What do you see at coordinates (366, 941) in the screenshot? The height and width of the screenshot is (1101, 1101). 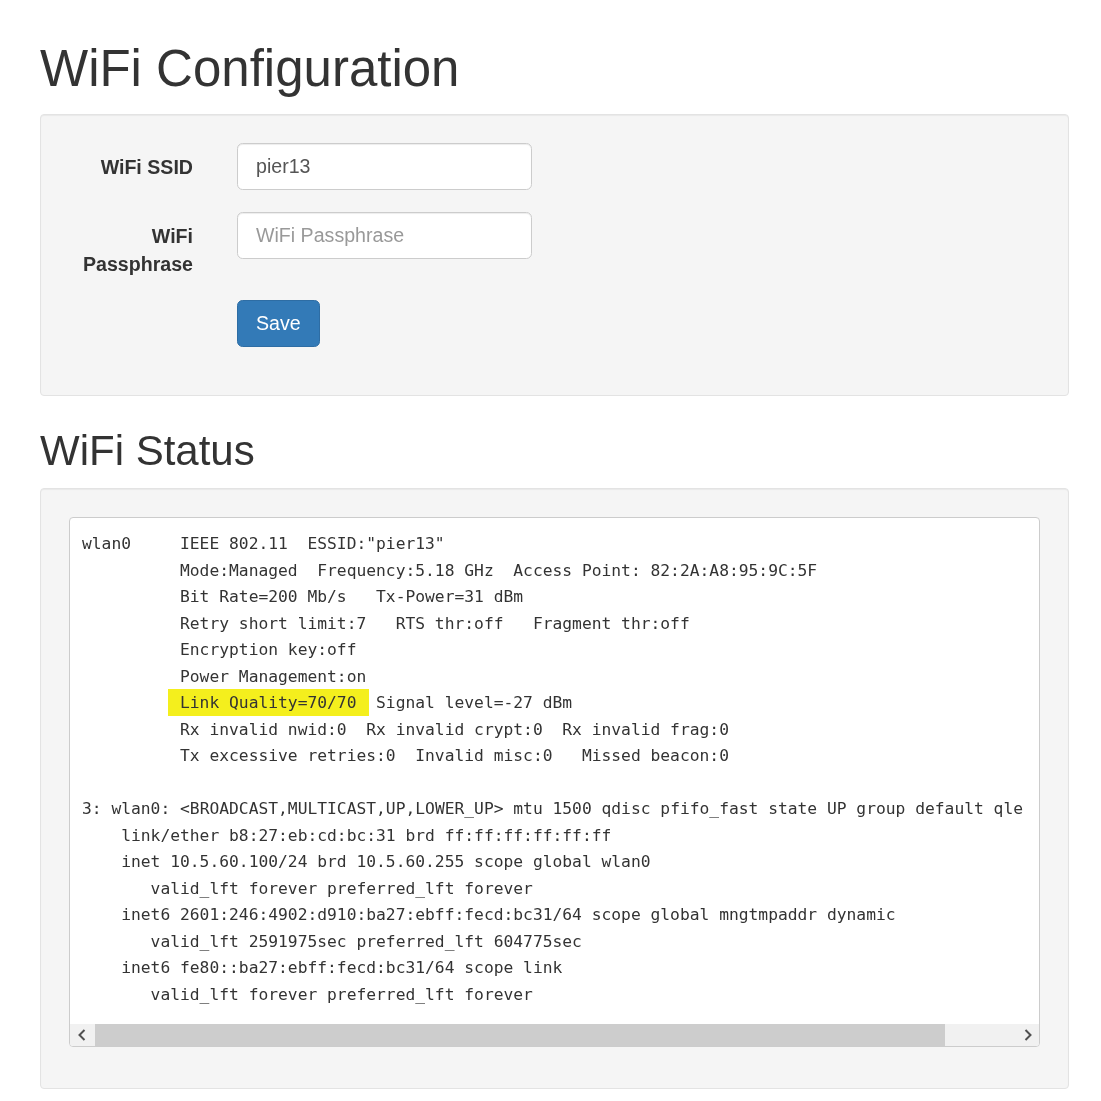 I see `output-line: valid_lft 2591975sec preferred_lft 604775sec` at bounding box center [366, 941].